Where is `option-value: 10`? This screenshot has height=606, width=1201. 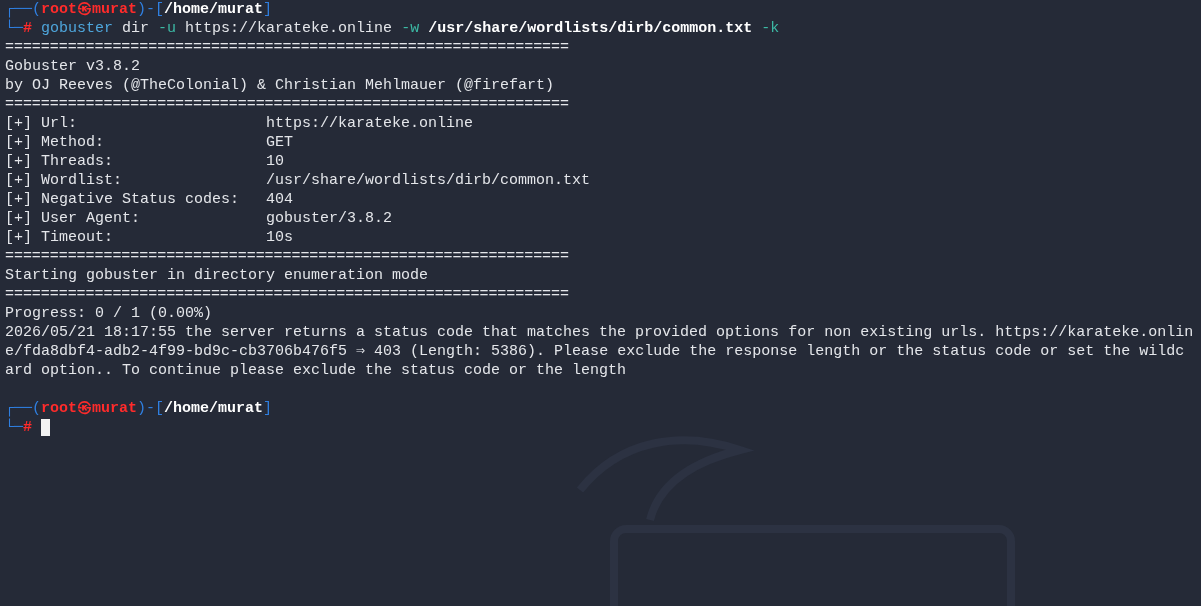 option-value: 10 is located at coordinates (275, 161).